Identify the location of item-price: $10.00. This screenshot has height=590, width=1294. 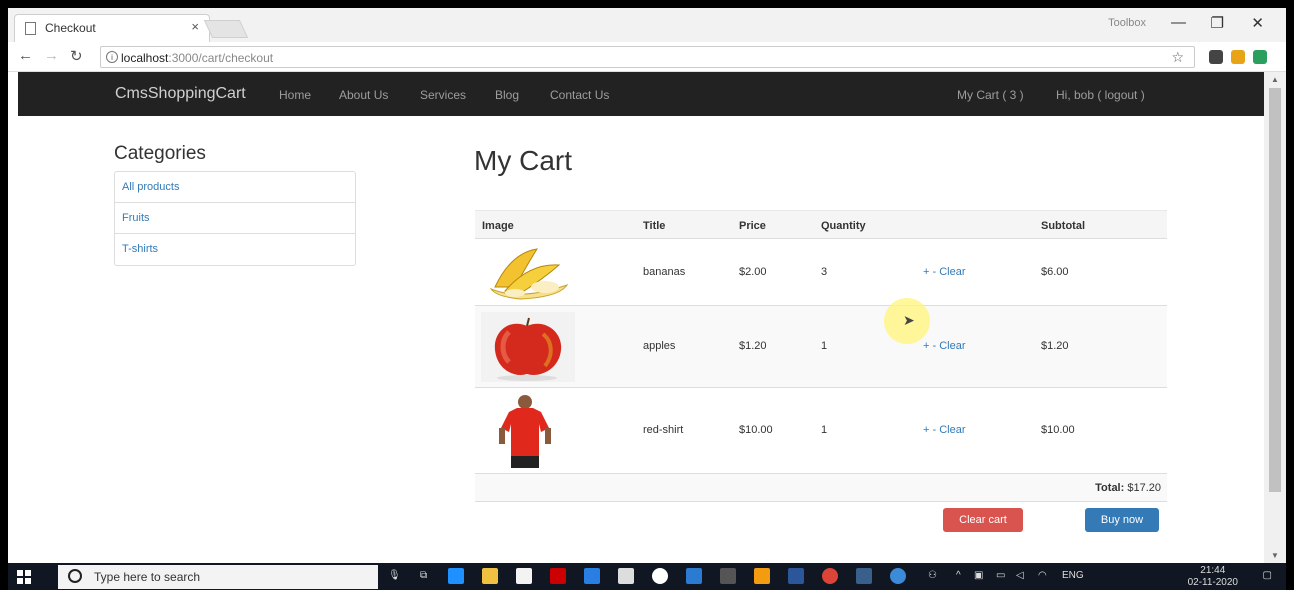
(756, 430).